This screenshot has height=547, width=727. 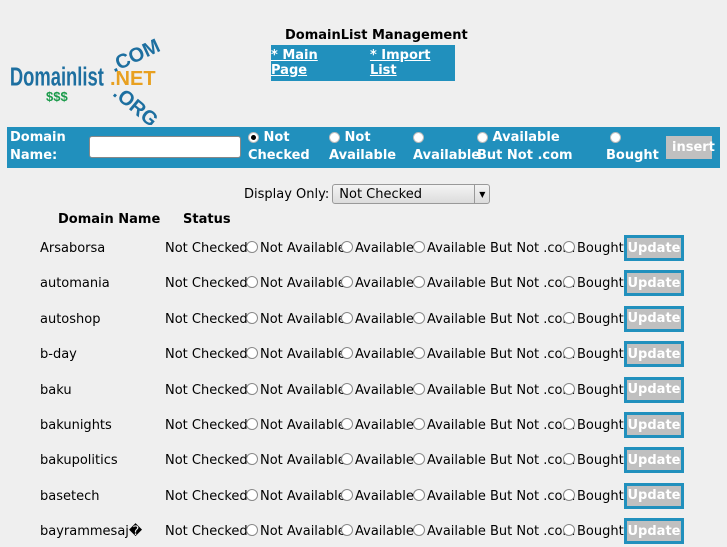 What do you see at coordinates (91, 532) in the screenshot?
I see `domain-name: bayrammesaj�` at bounding box center [91, 532].